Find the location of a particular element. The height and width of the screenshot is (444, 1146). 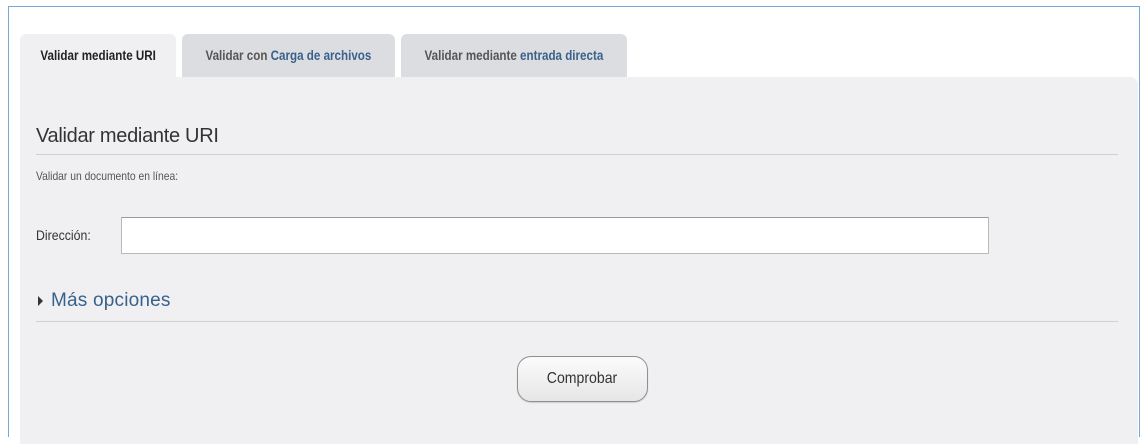

tab-label: Validar mediante is located at coordinates (472, 55).